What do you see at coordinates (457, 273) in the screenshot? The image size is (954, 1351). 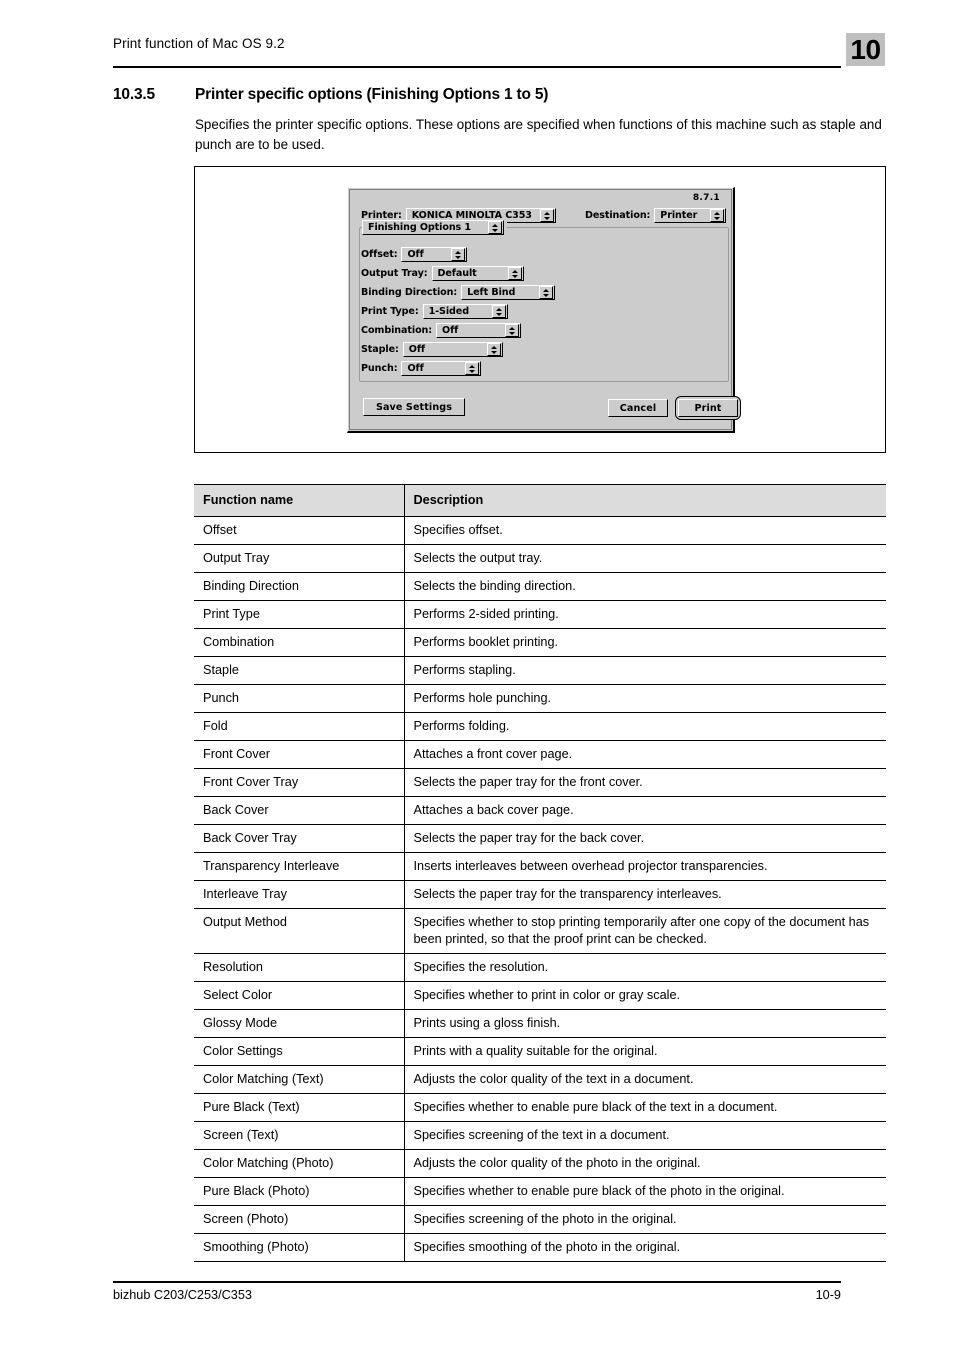 I see `output-tray-popup-value: Default` at bounding box center [457, 273].